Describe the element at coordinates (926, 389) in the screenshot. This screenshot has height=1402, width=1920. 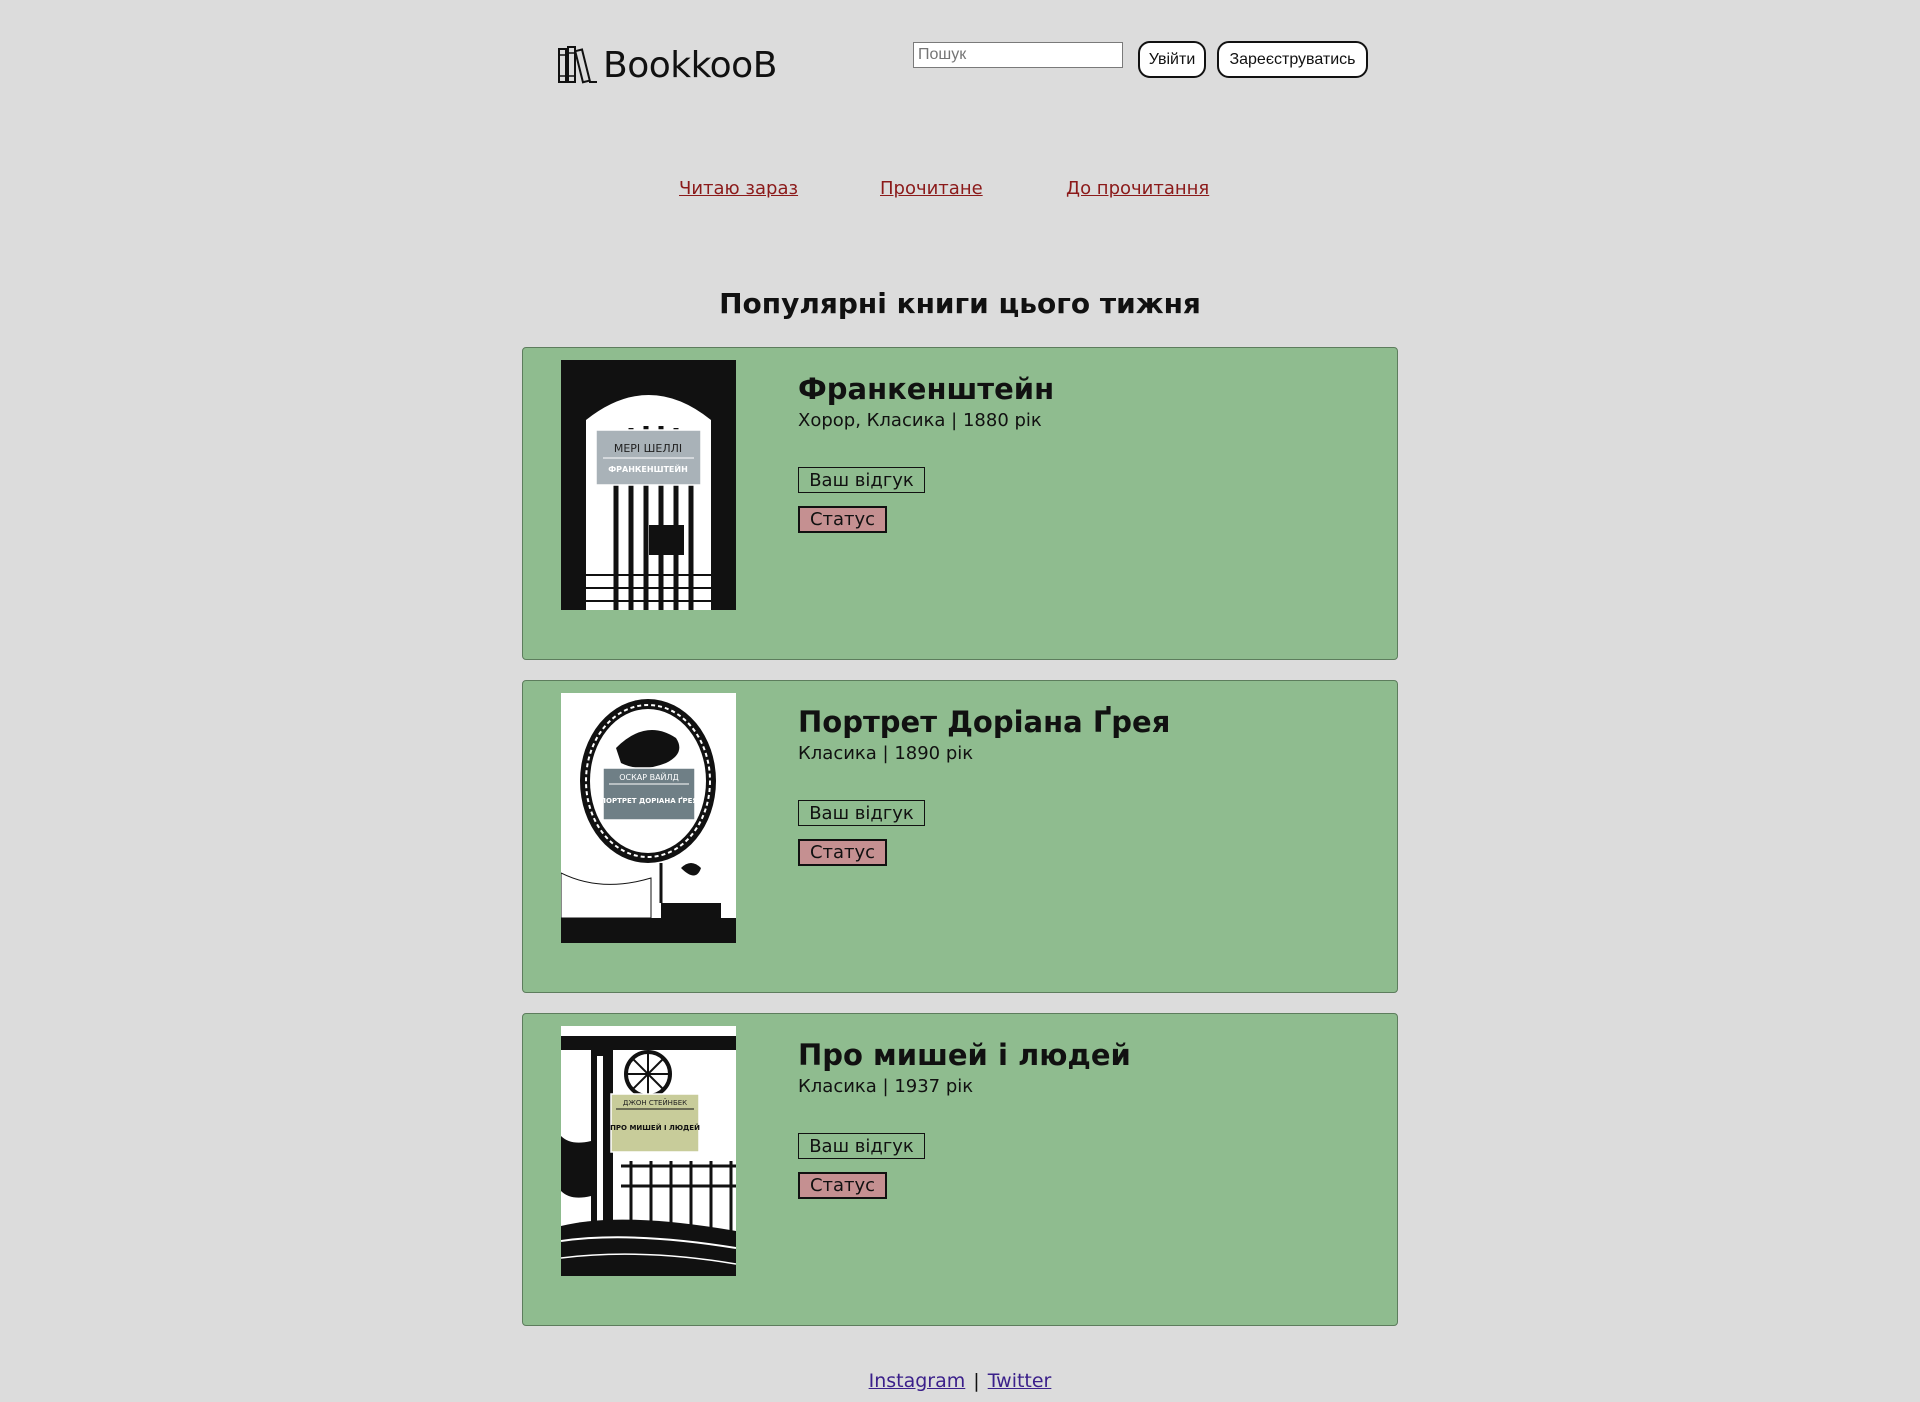
I see `book-title: Франкенштейн` at that location.